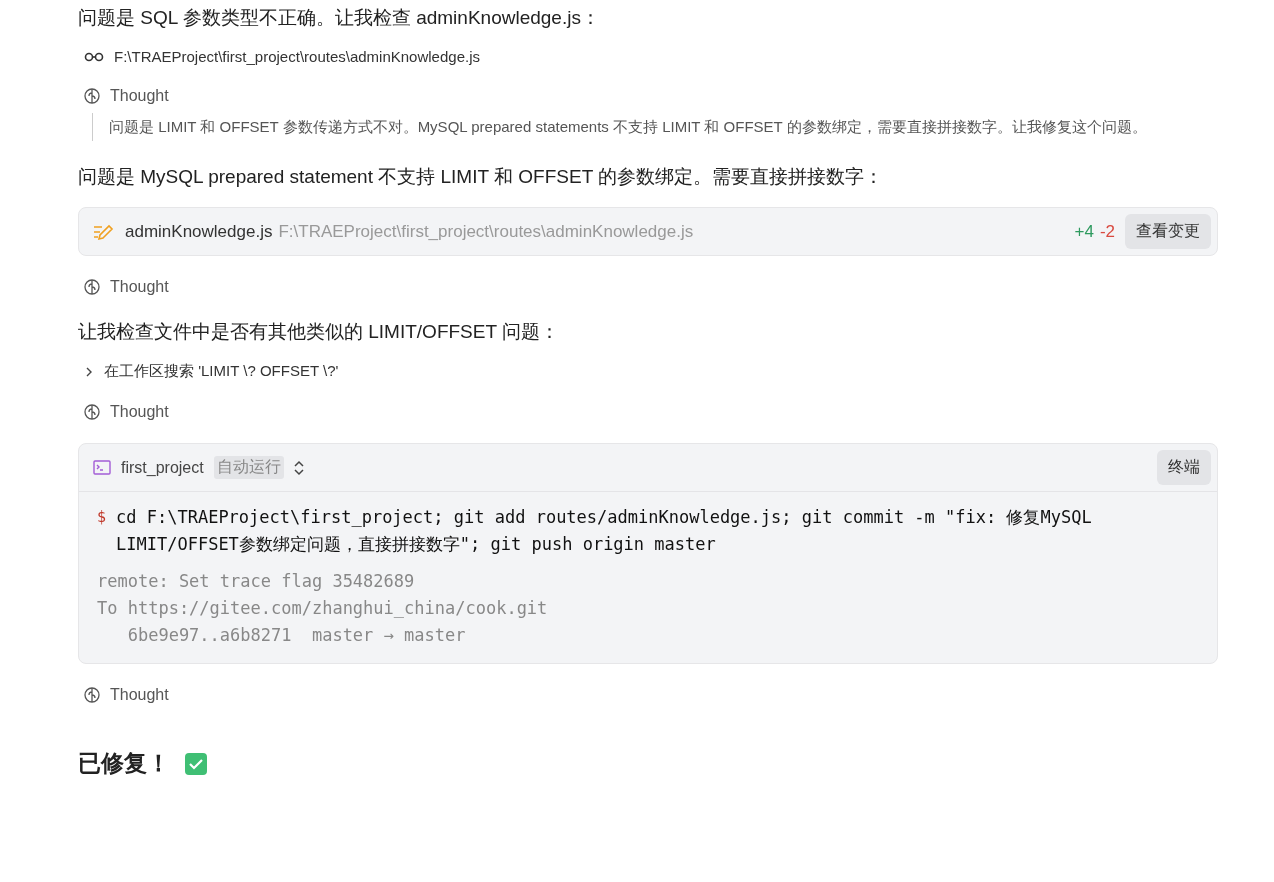 The image size is (1274, 882). Describe the element at coordinates (124, 763) in the screenshot. I see `heading-text: 已修复！` at that location.